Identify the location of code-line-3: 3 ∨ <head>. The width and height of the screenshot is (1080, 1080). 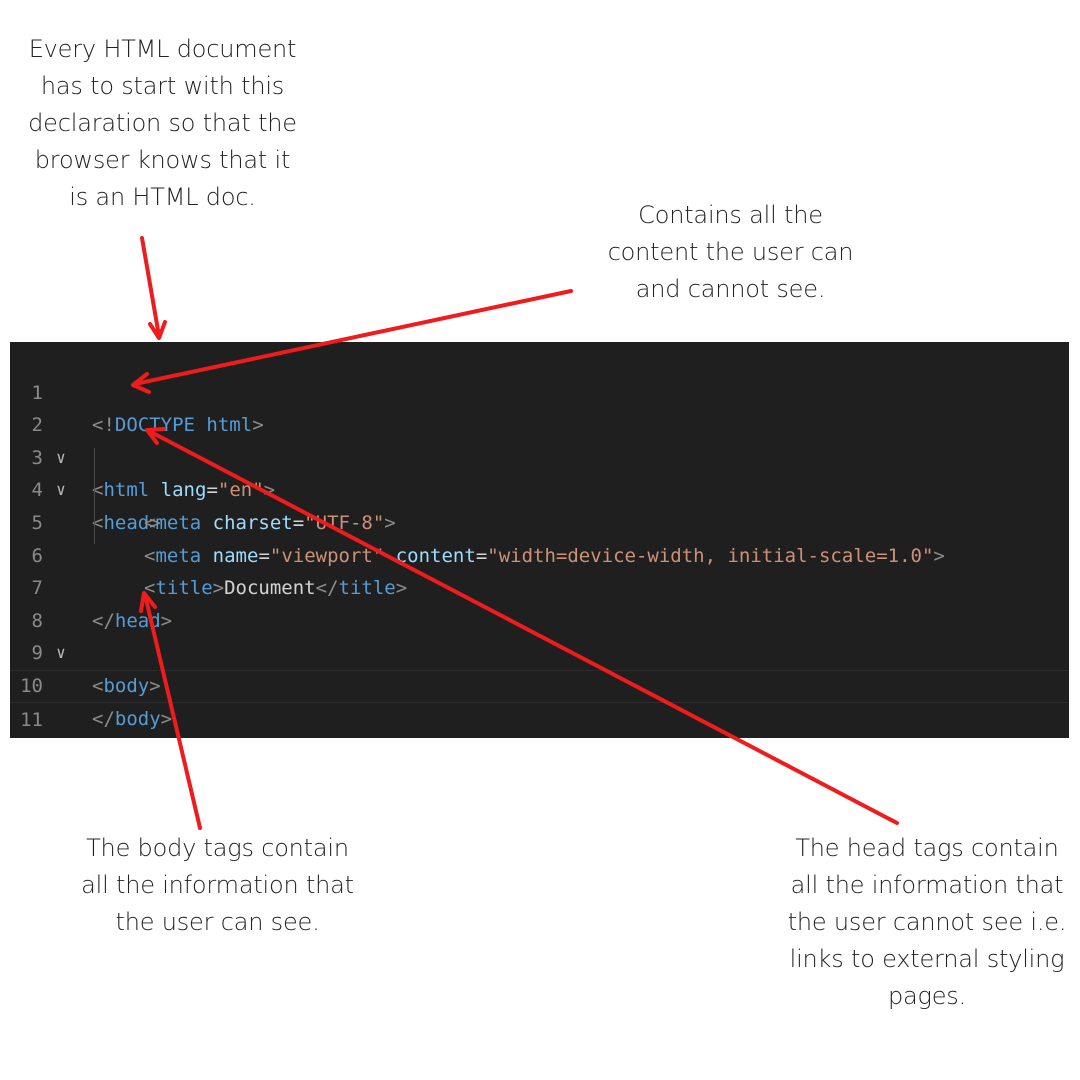
(539, 471).